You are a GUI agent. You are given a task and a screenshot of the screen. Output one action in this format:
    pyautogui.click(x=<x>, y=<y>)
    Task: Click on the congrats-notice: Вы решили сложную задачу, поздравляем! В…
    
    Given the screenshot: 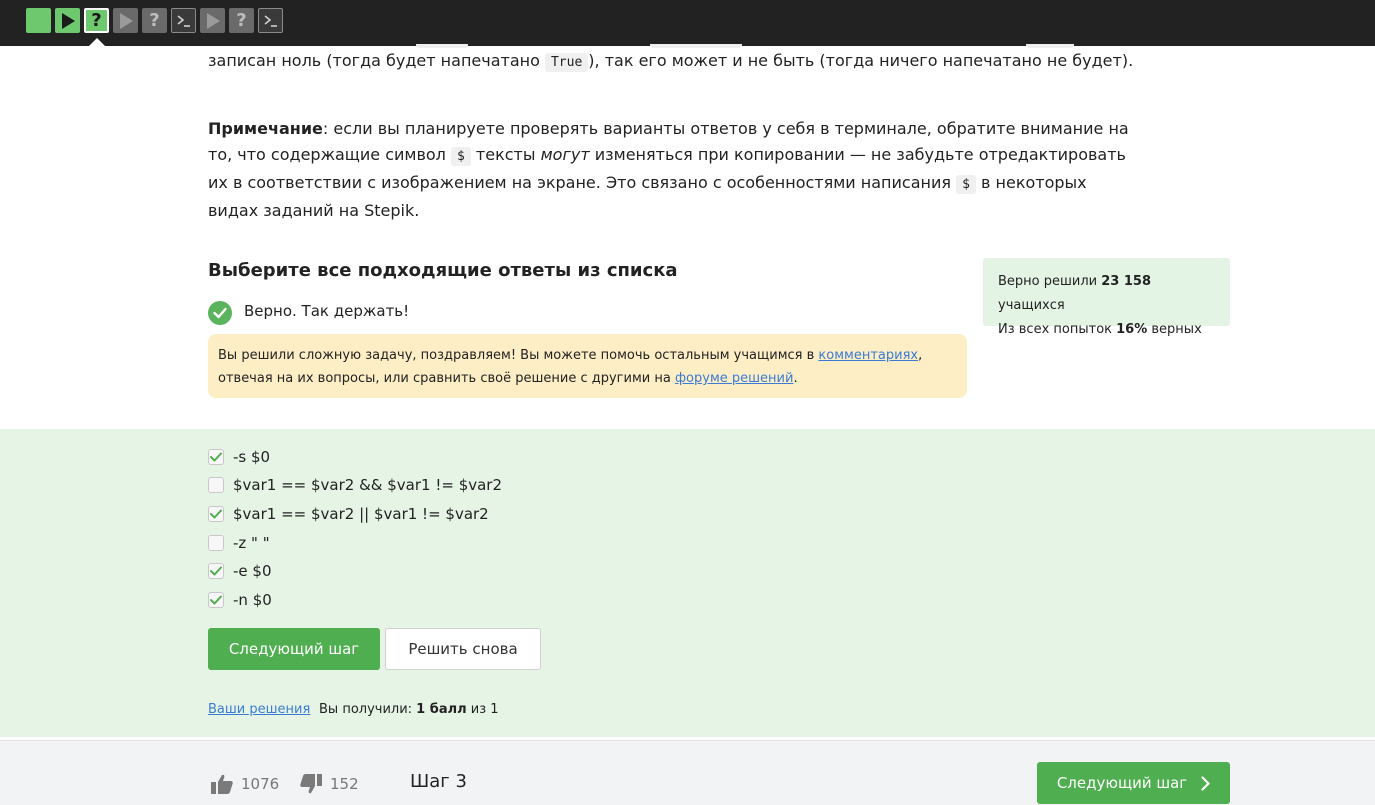 What is the action you would take?
    pyautogui.click(x=587, y=366)
    